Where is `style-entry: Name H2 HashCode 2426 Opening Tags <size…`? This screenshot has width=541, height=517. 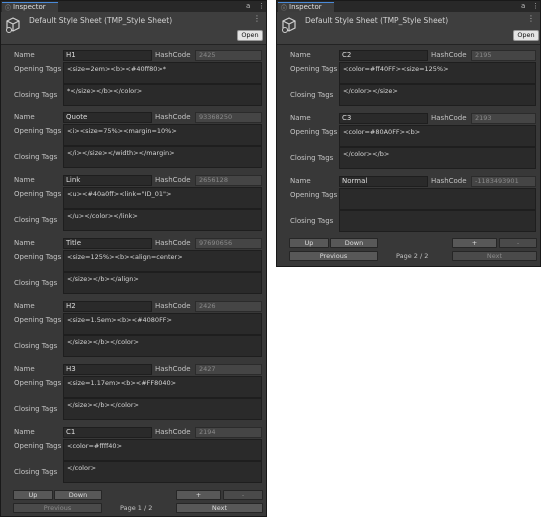 style-entry: Name H2 HashCode 2426 Opening Tags <size… is located at coordinates (137, 329).